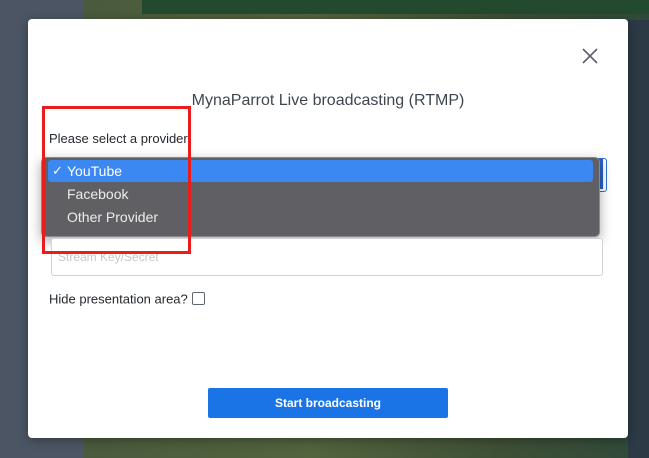  Describe the element at coordinates (638, 239) in the screenshot. I see `backdrop-right-panel` at that location.